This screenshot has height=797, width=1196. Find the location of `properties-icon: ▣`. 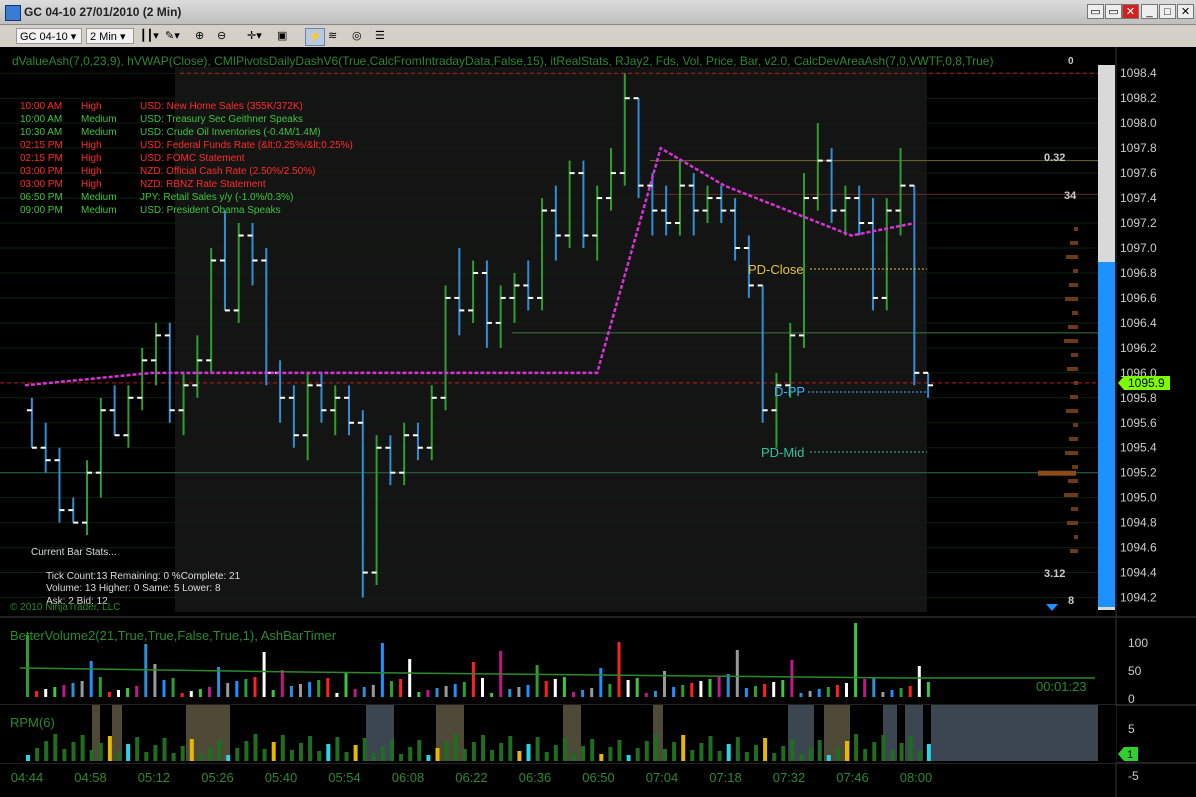

properties-icon: ▣ is located at coordinates (282, 36).